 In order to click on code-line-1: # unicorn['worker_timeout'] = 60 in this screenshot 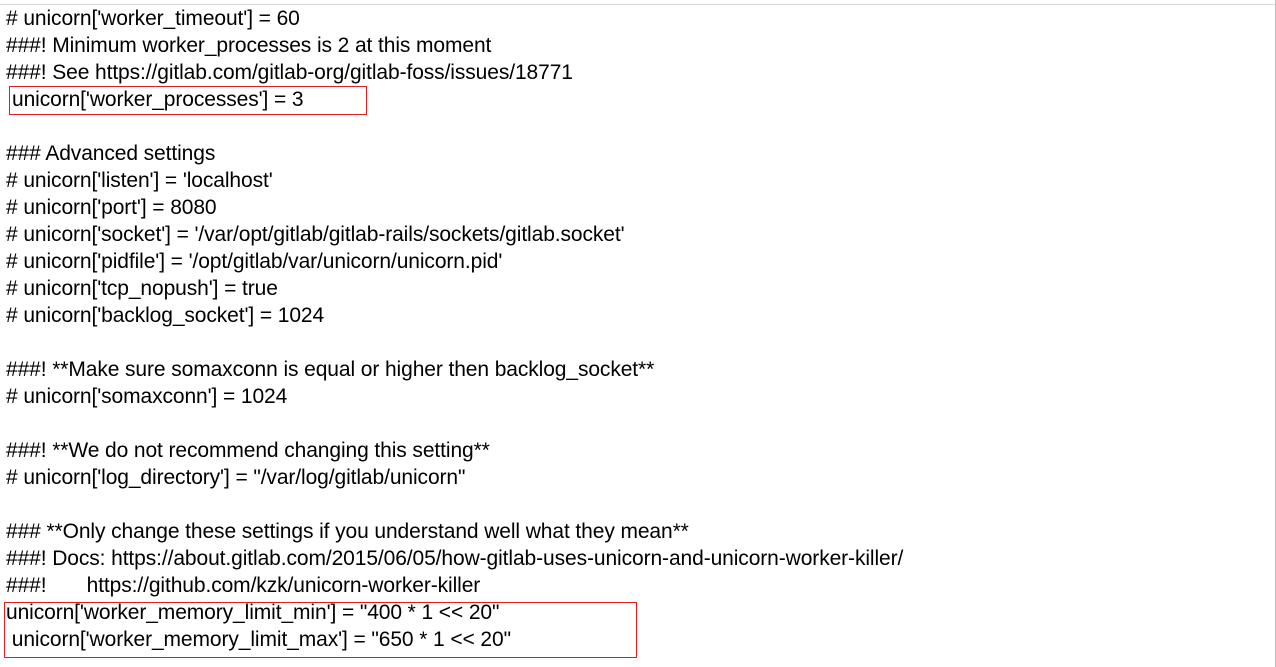, I will do `click(153, 18)`.